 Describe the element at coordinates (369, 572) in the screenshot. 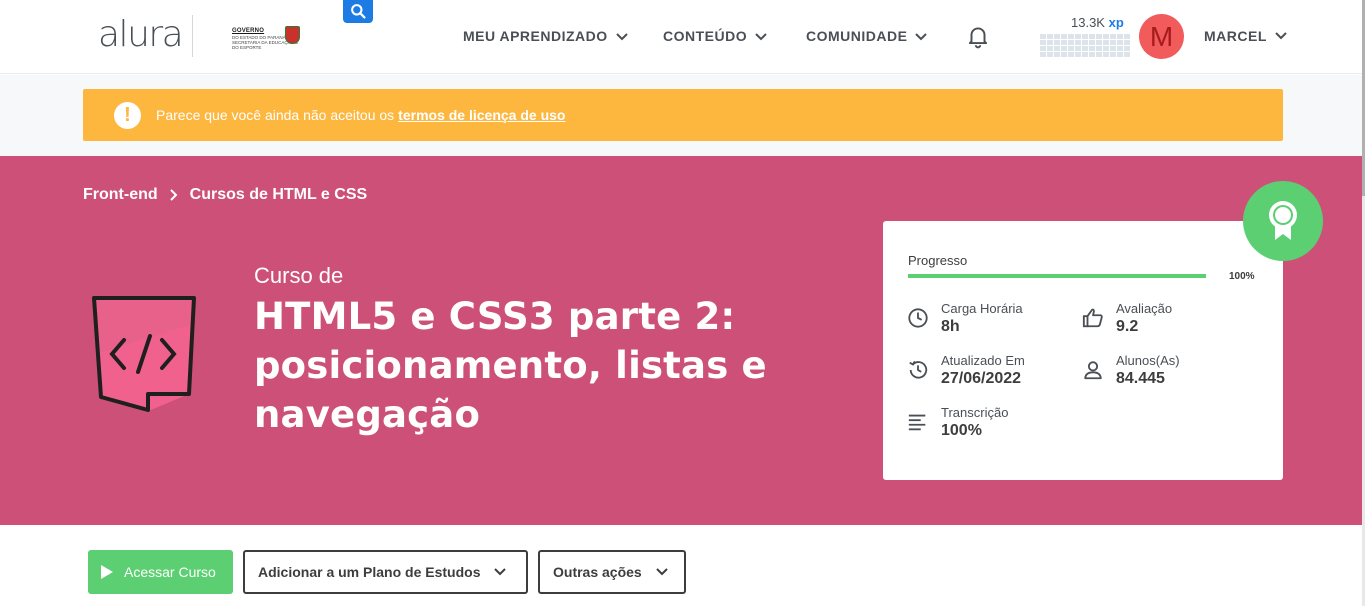

I see `add-study-plan-label: Adicionar a um Plano de Estudos` at that location.